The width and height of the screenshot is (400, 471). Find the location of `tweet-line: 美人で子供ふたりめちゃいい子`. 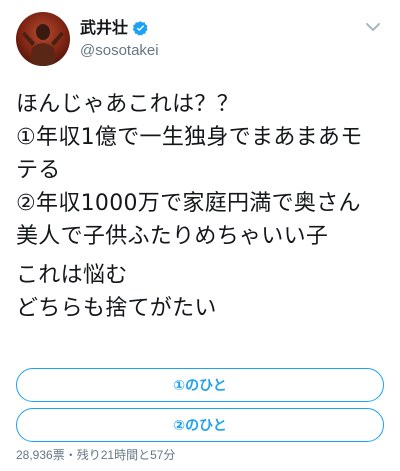

tweet-line: 美人で子供ふたりめちゃいい子 is located at coordinates (172, 236).